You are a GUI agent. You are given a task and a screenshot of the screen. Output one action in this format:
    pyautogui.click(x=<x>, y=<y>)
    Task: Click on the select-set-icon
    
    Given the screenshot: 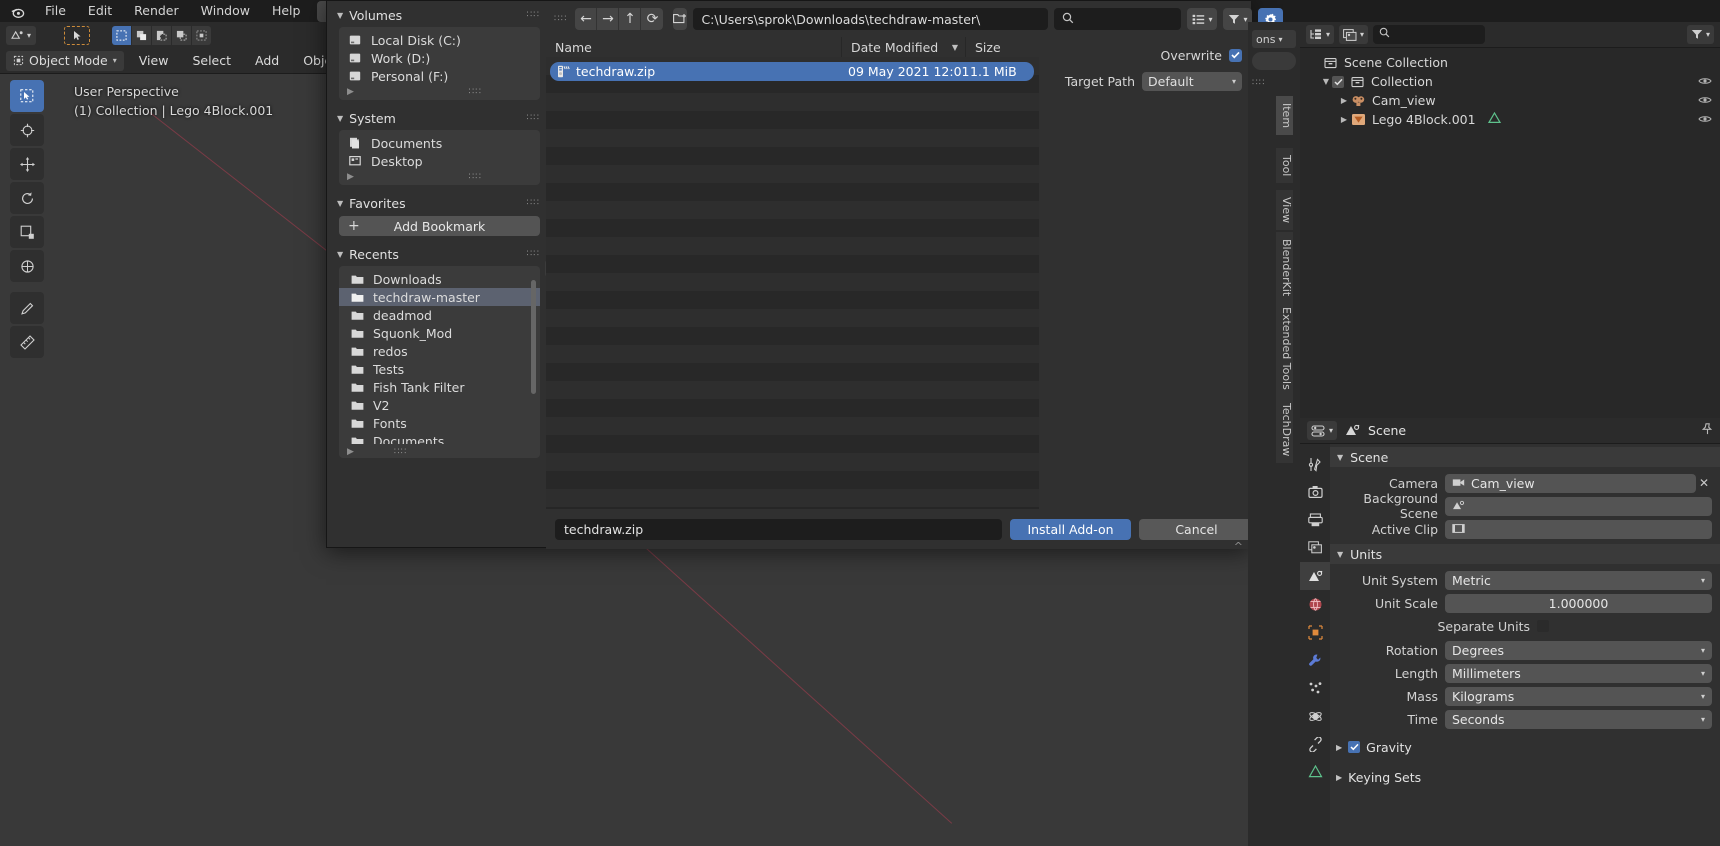 What is the action you would take?
    pyautogui.click(x=121, y=35)
    